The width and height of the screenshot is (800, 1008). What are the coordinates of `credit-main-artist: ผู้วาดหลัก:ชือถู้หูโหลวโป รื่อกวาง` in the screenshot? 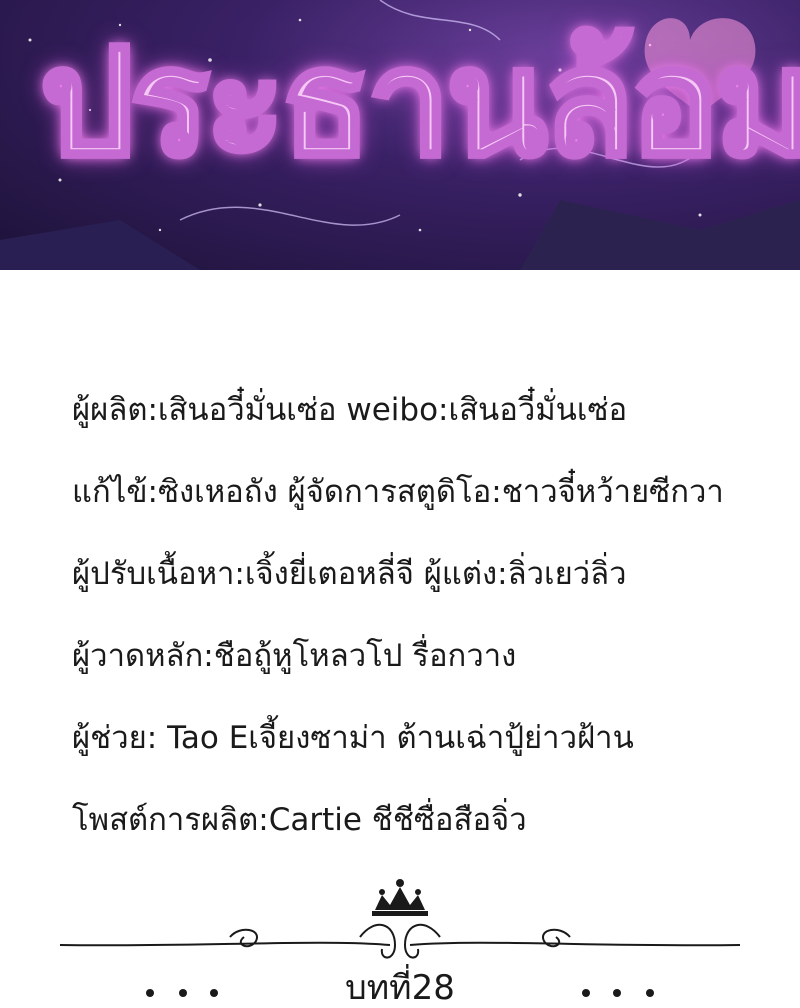 It's located at (294, 656).